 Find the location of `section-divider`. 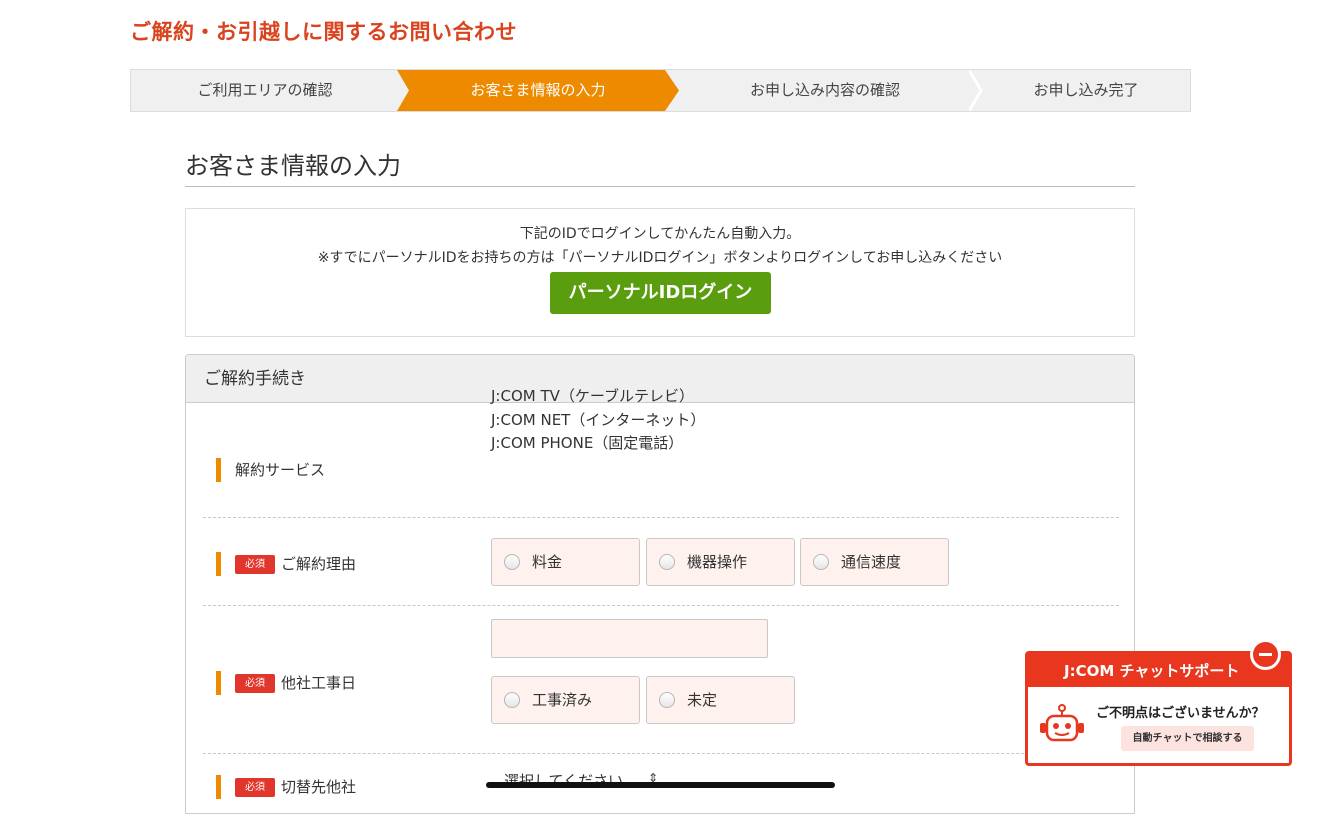

section-divider is located at coordinates (660, 186).